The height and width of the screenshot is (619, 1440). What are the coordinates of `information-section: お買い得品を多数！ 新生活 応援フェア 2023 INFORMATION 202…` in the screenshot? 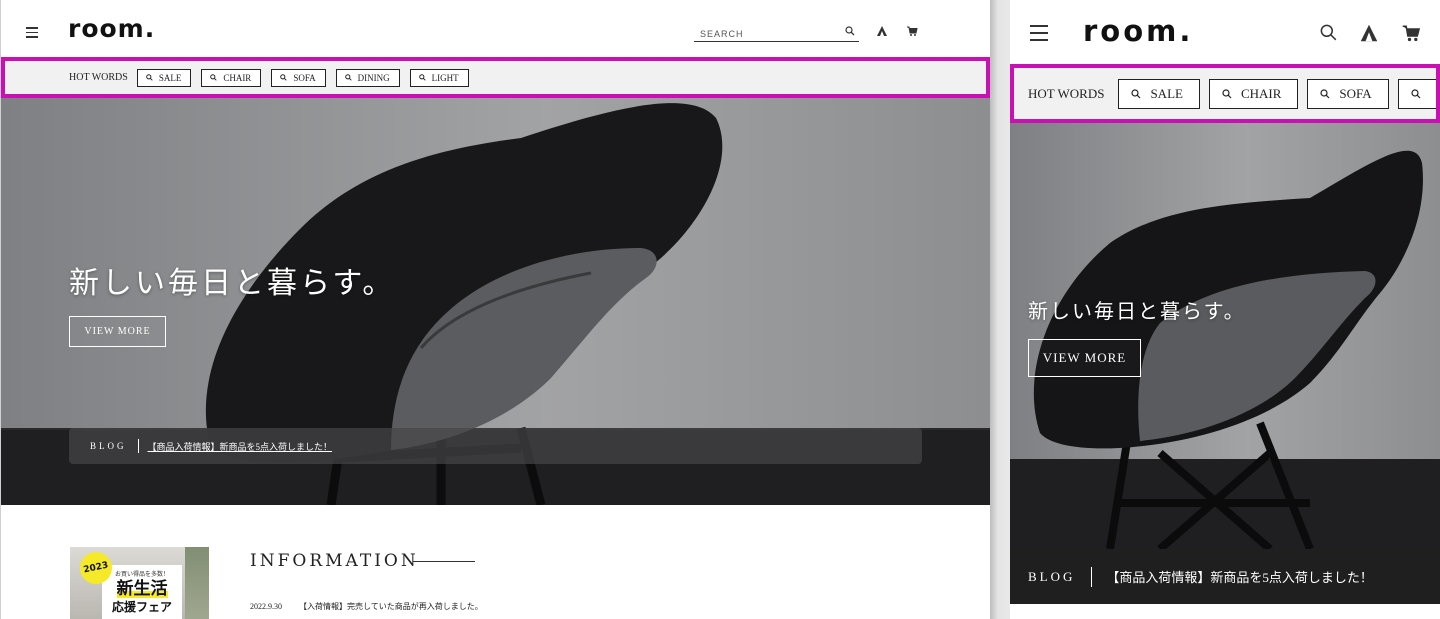 It's located at (495, 562).